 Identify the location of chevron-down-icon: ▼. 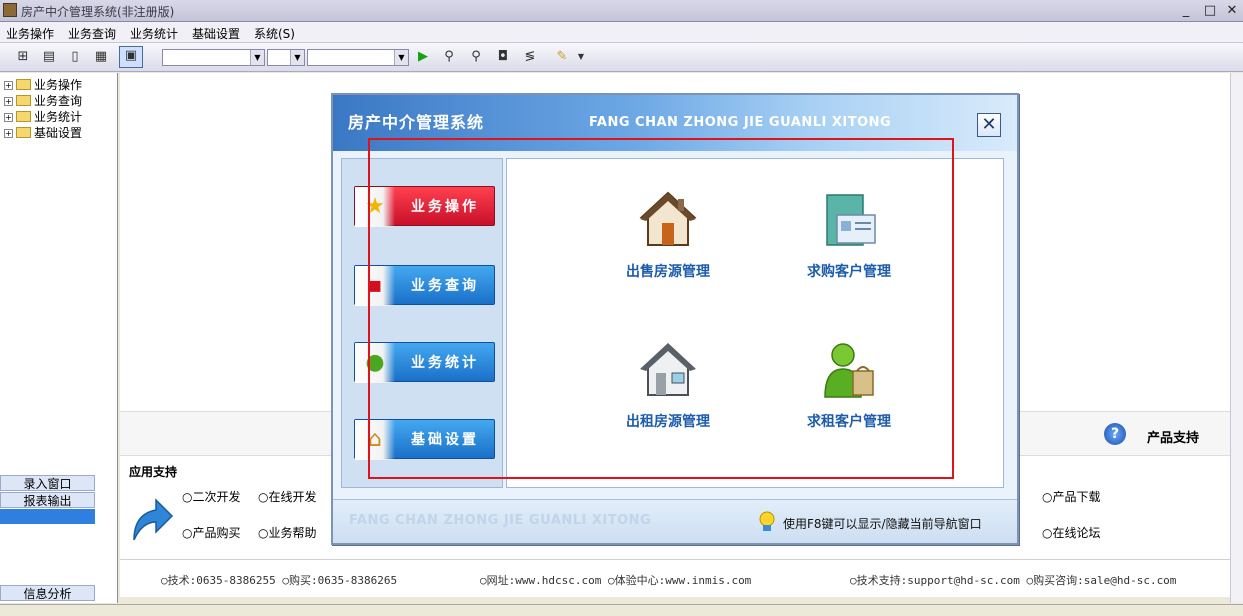
(581, 57).